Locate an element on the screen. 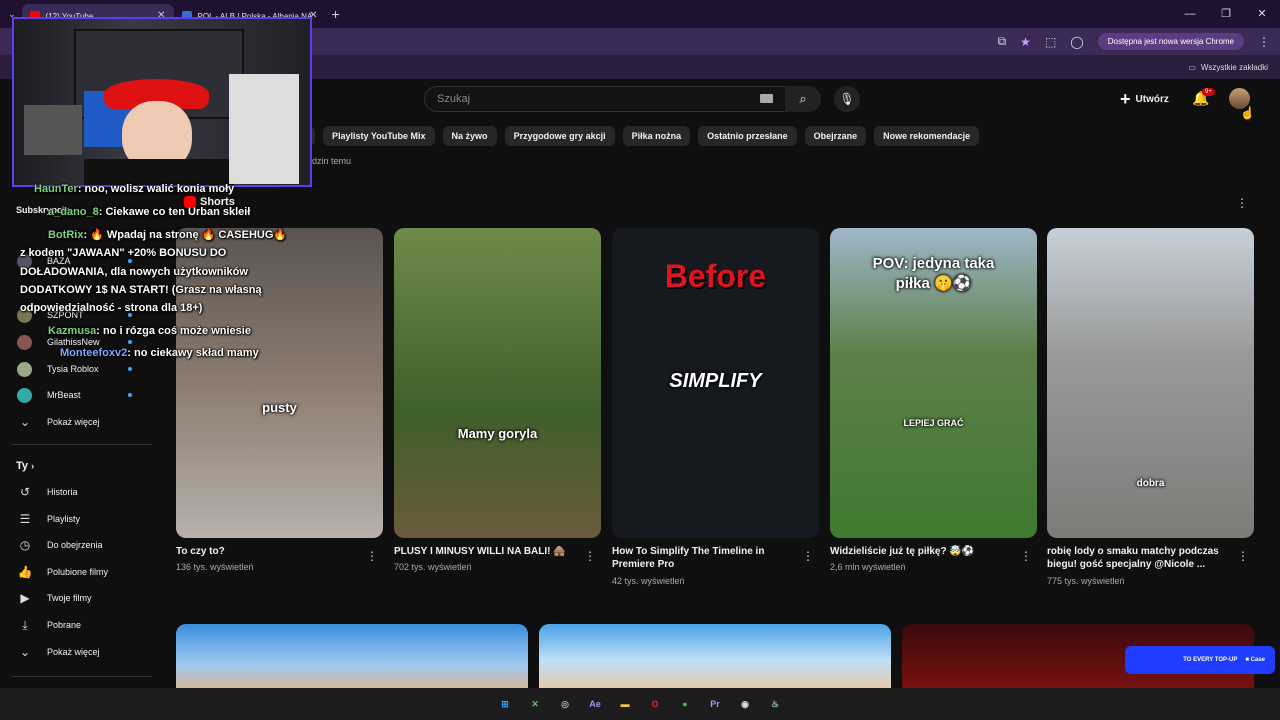 This screenshot has width=1280, height=720. chat-message: HaunTer: noo, wolisz walić konia moły is located at coordinates (134, 189).